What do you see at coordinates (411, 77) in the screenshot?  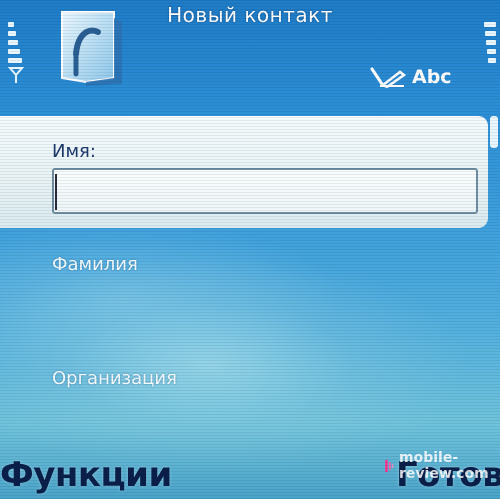 I see `input-mode-indicator: Abc` at bounding box center [411, 77].